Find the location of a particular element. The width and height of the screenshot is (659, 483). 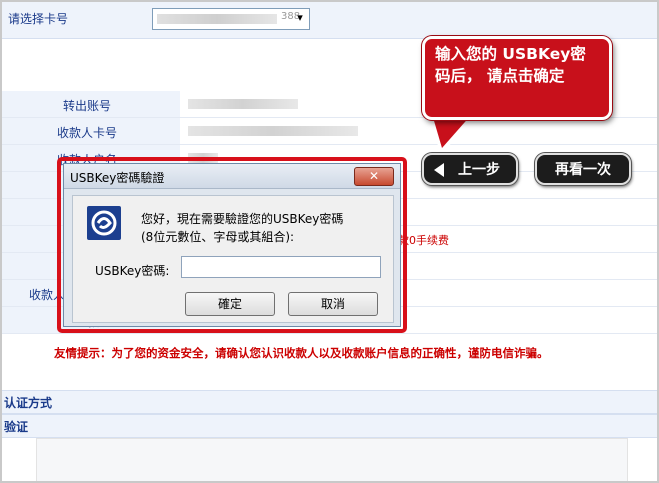

card-select-row: 请选择卡号 388 ▾ is located at coordinates (329, 20).